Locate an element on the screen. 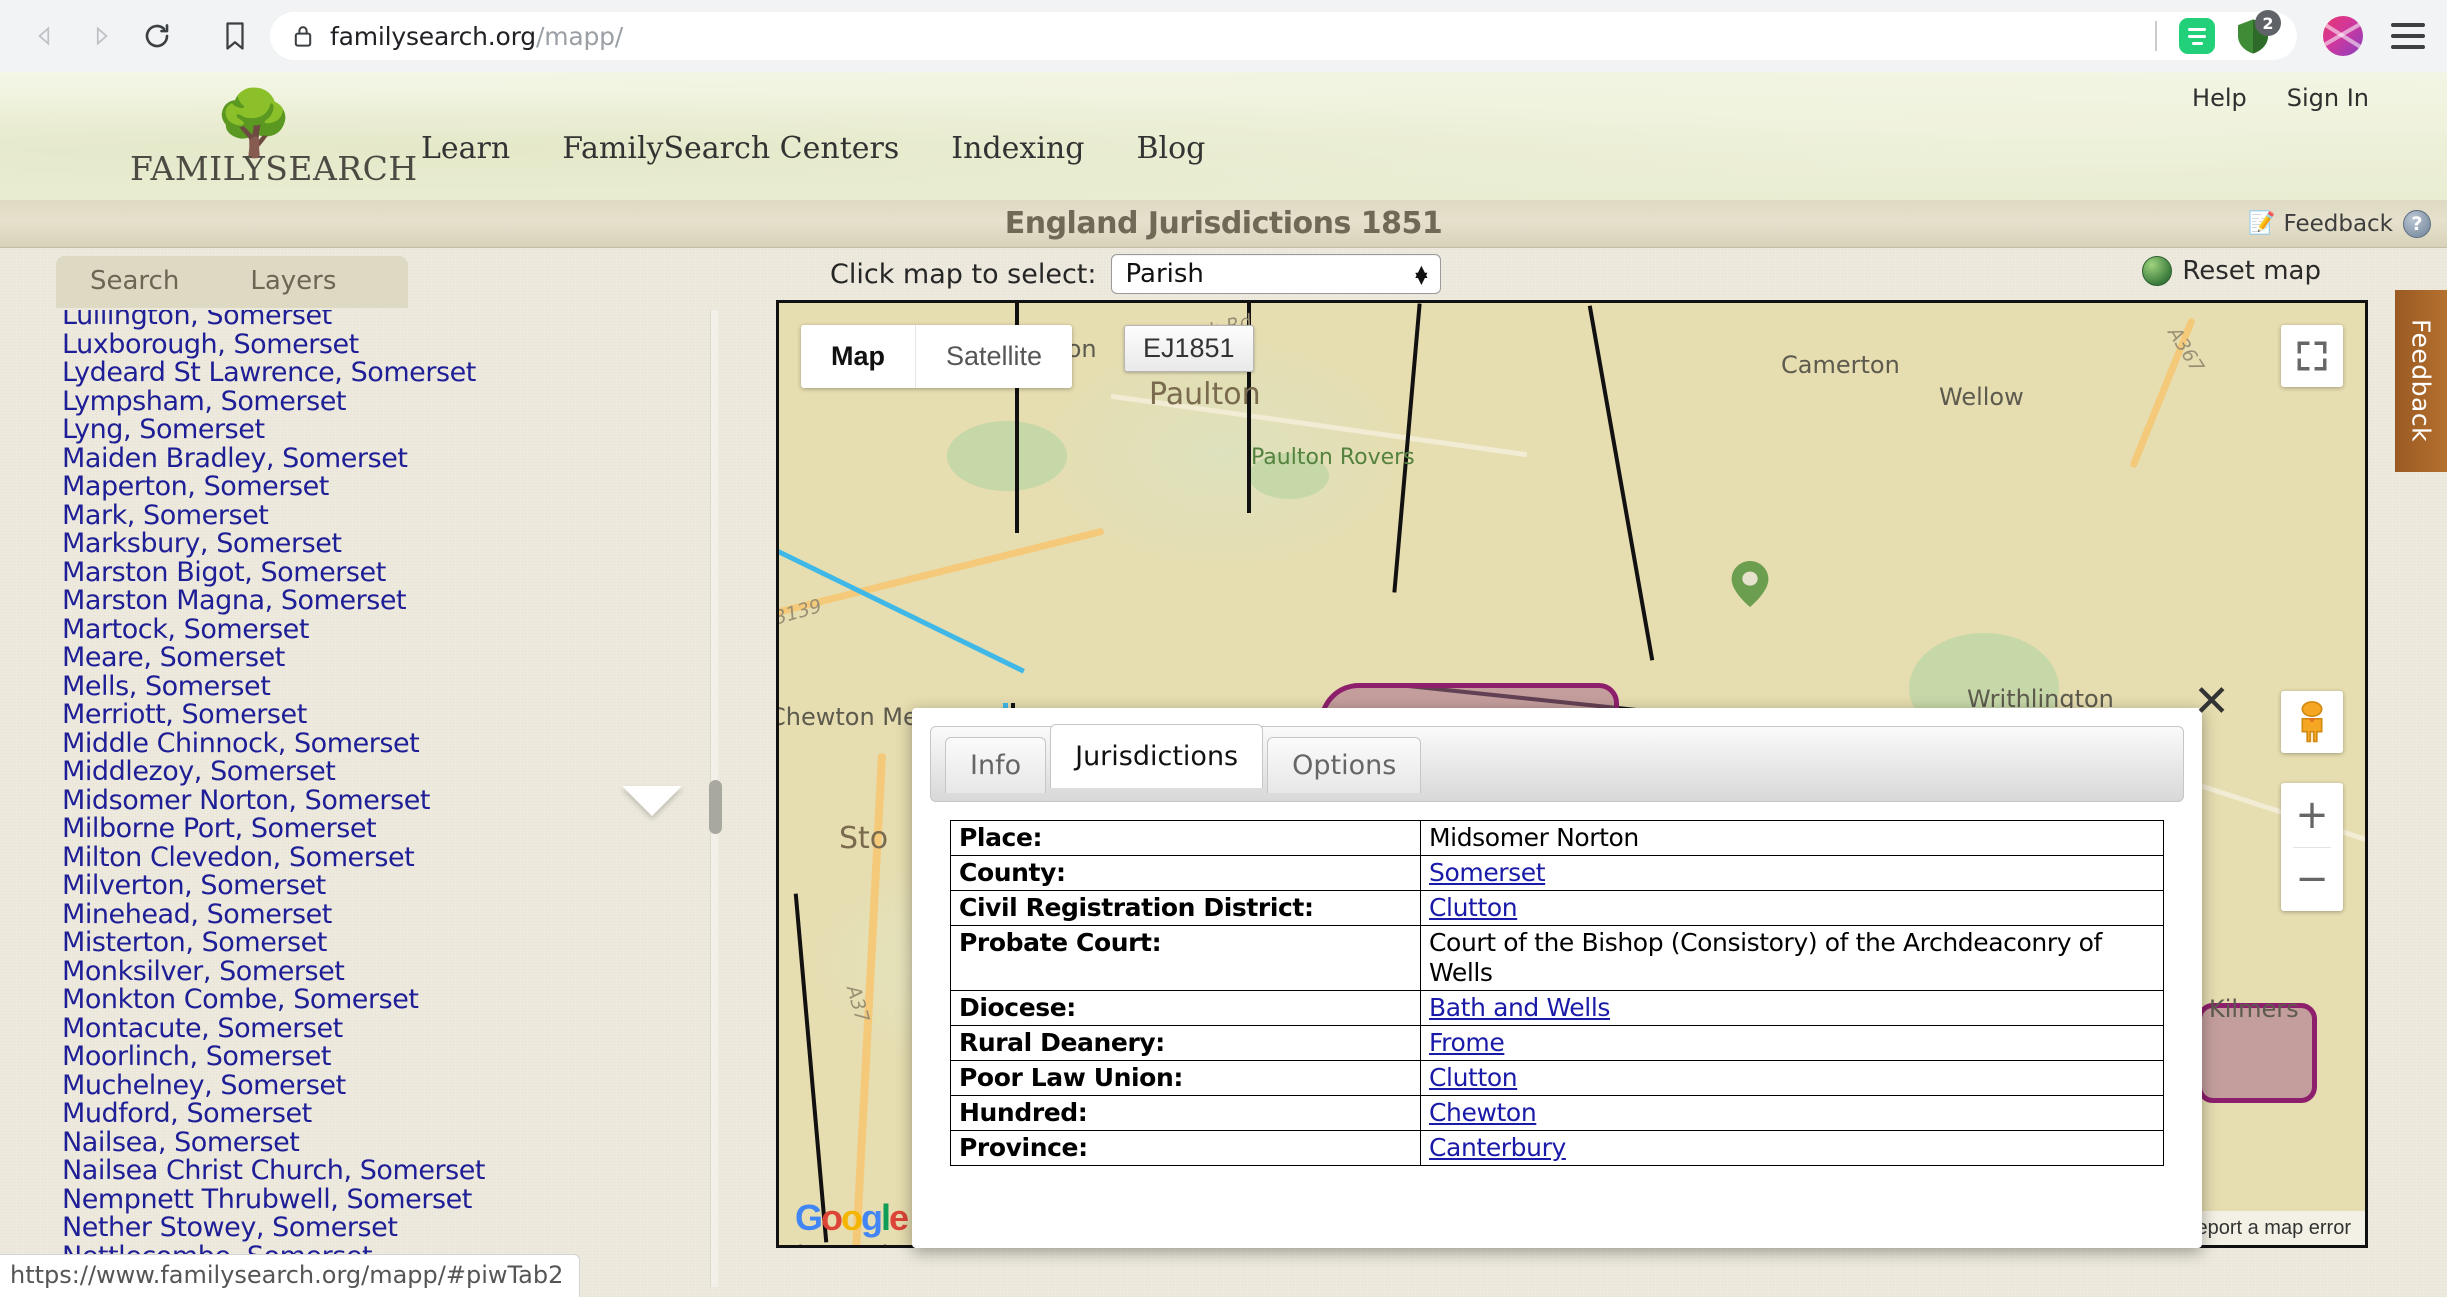  jurisdiction-value: Canterbury is located at coordinates (1792, 1148).